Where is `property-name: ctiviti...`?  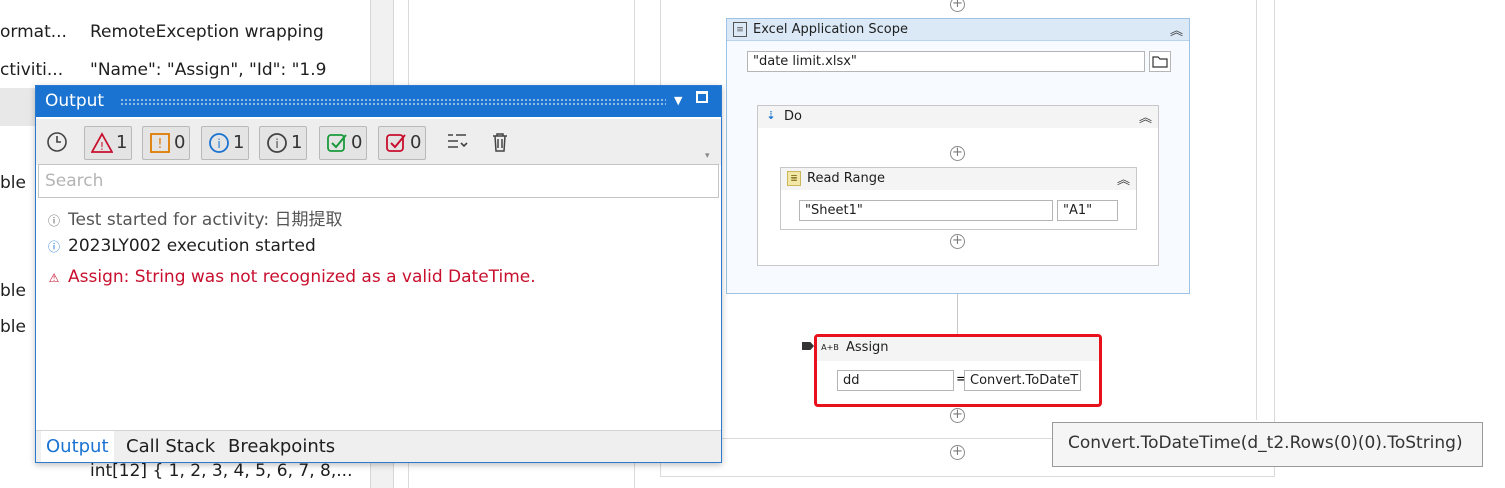
property-name: ctiviti... is located at coordinates (32, 70).